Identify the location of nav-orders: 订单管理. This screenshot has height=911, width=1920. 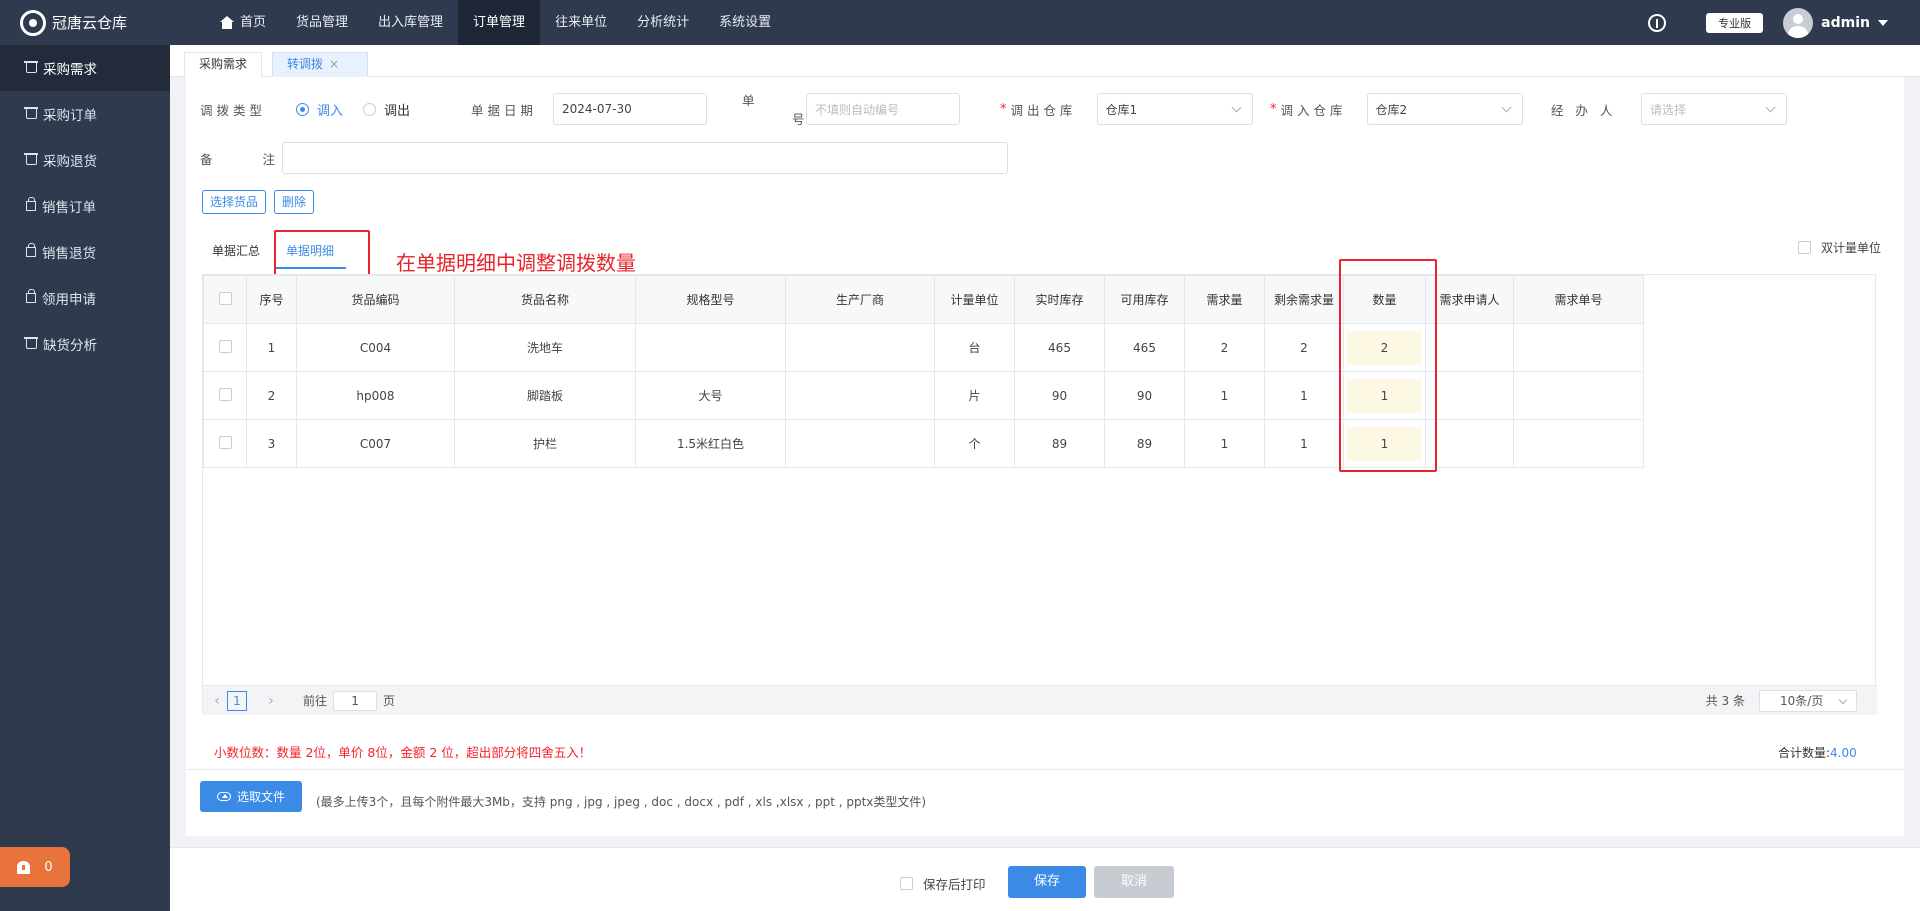
(499, 22).